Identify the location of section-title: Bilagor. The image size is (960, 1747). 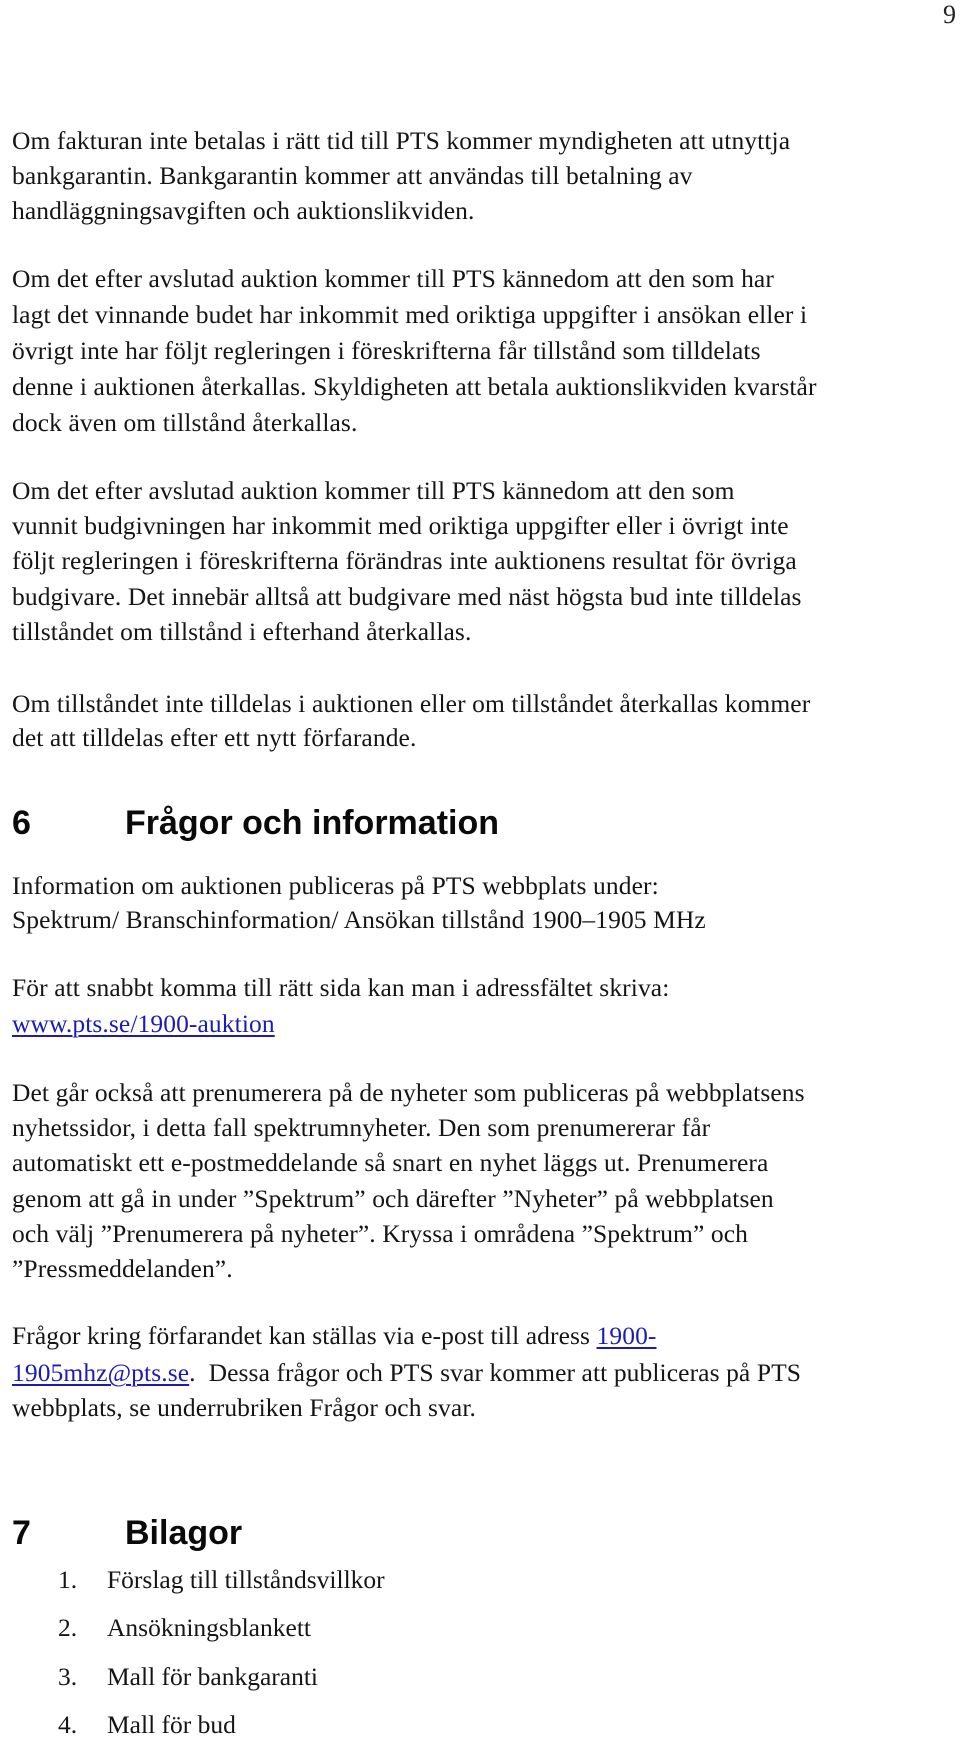
(184, 1533).